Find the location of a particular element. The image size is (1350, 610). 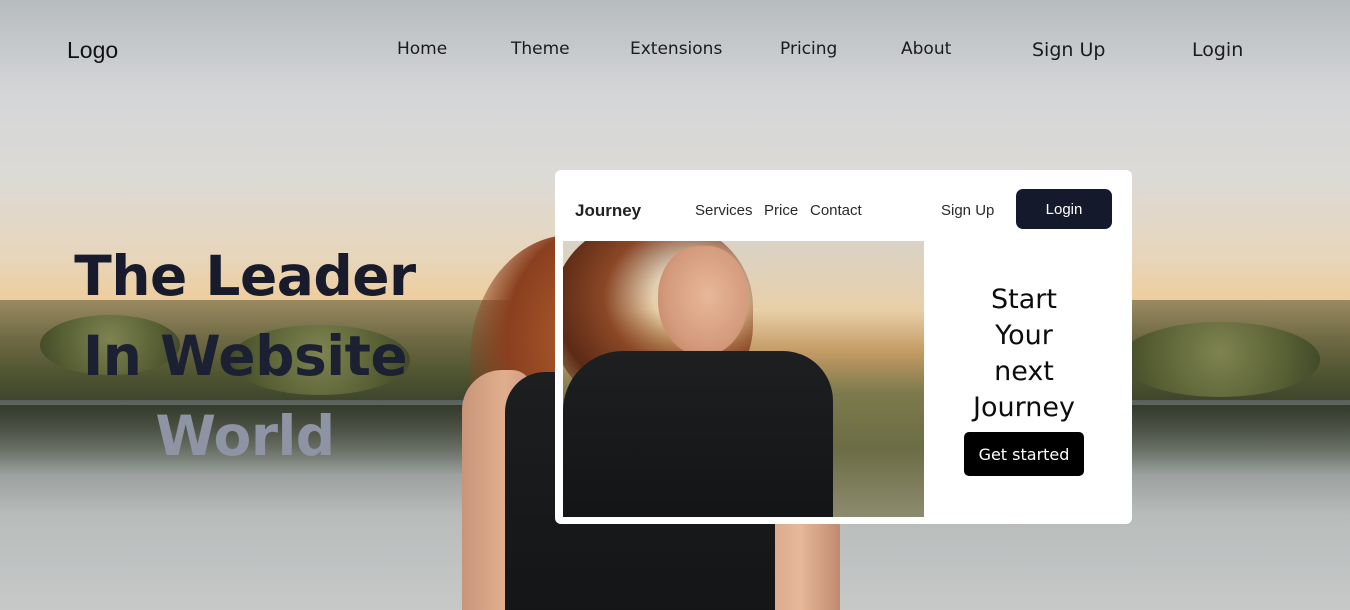

hero-line-2: In Website is located at coordinates (245, 356).